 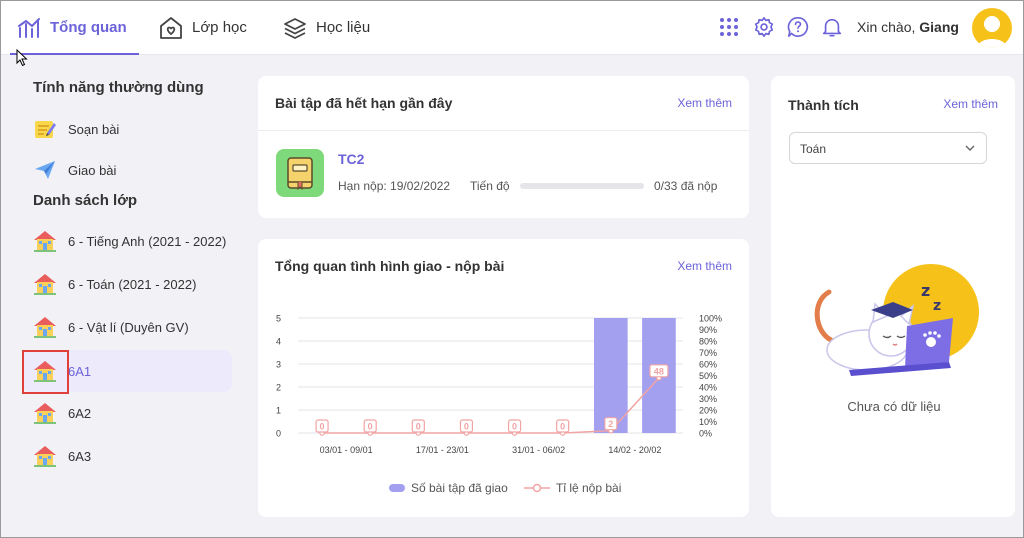 I want to click on sidebar-item-label: 6A3, so click(x=80, y=456).